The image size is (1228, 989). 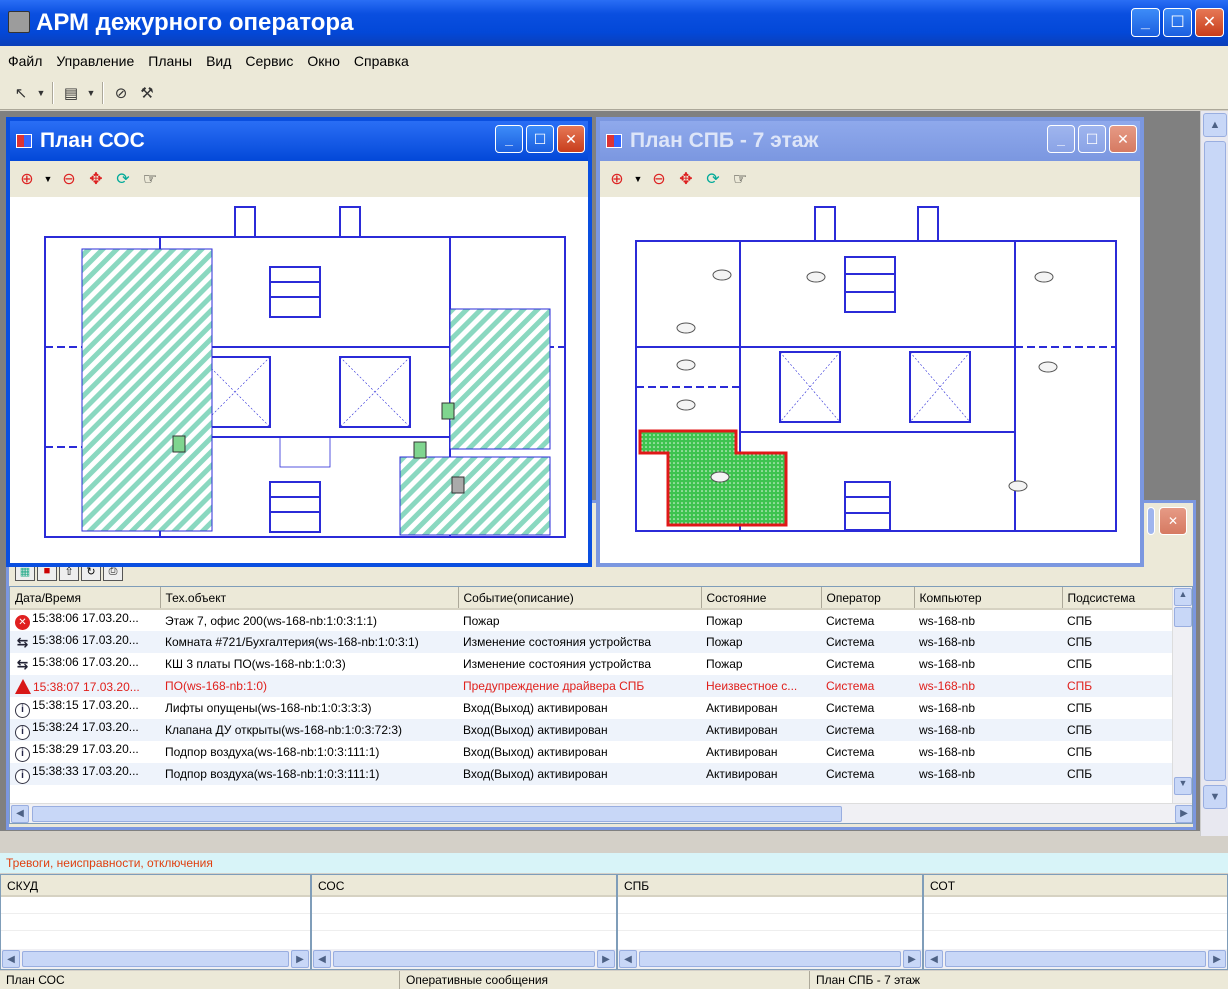 What do you see at coordinates (605, 980) in the screenshot?
I see `status-operational-messages: Оперативные сообщения` at bounding box center [605, 980].